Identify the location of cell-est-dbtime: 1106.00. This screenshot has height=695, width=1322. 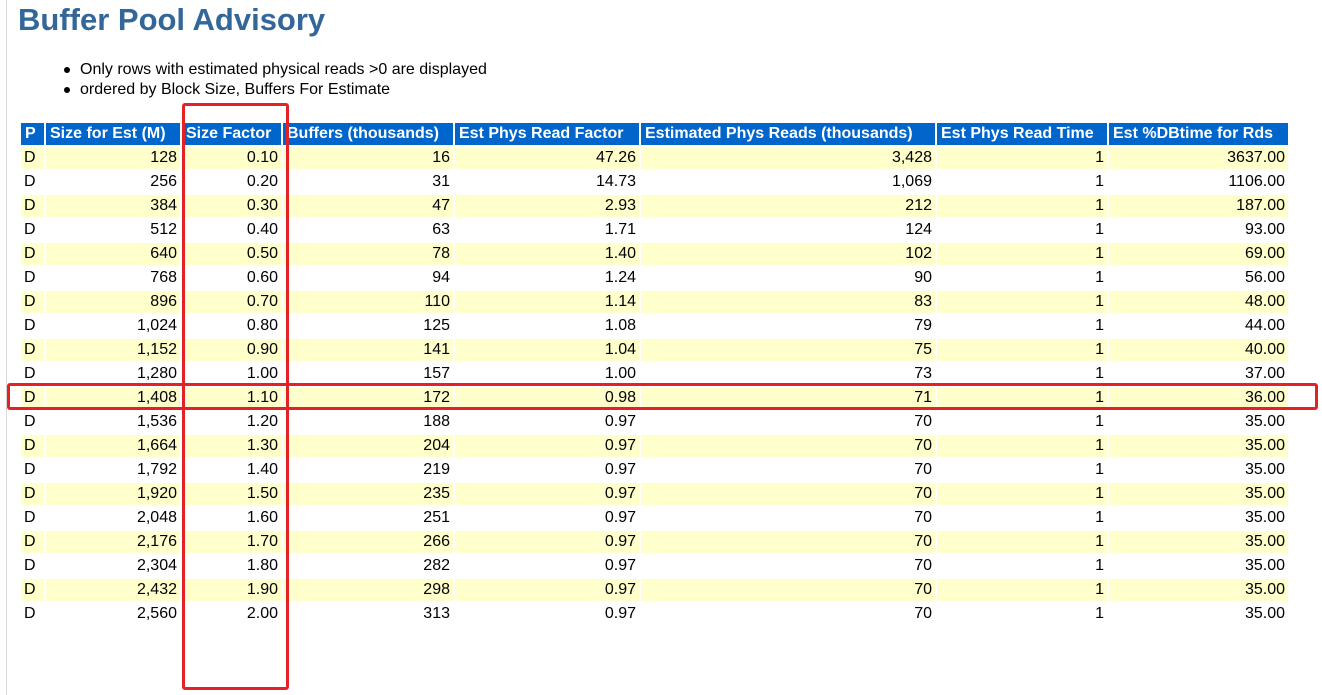
(1198, 182).